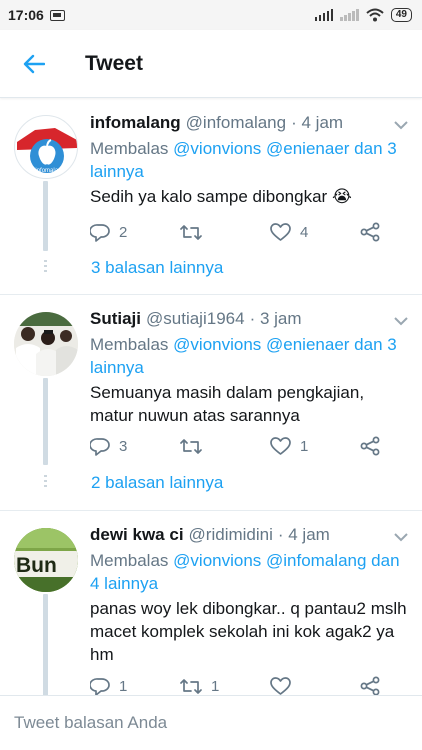  I want to click on tweet-text-content: Sedih ya kalo sampe dibongkar, so click(209, 196).